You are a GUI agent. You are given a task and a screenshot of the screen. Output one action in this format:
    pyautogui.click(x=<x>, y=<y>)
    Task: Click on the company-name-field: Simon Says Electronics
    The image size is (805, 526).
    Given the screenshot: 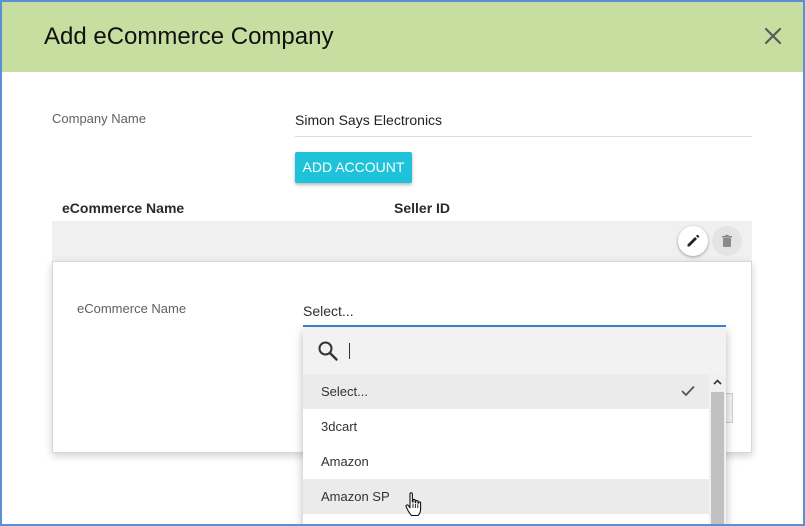 What is the action you would take?
    pyautogui.click(x=368, y=120)
    